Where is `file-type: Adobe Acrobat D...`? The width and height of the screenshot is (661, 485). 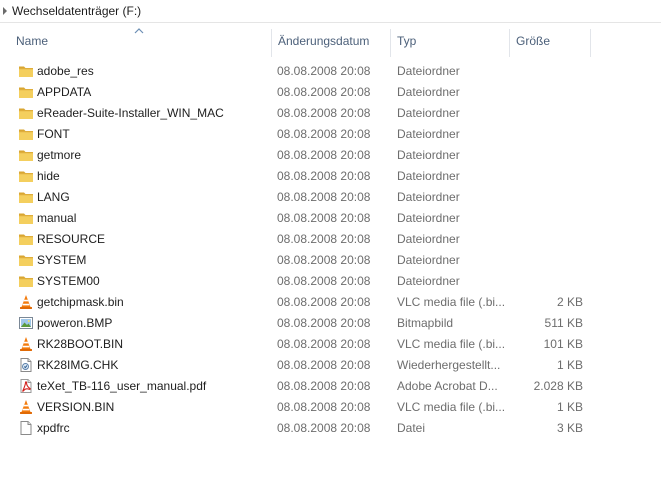
file-type: Adobe Acrobat D... is located at coordinates (447, 386).